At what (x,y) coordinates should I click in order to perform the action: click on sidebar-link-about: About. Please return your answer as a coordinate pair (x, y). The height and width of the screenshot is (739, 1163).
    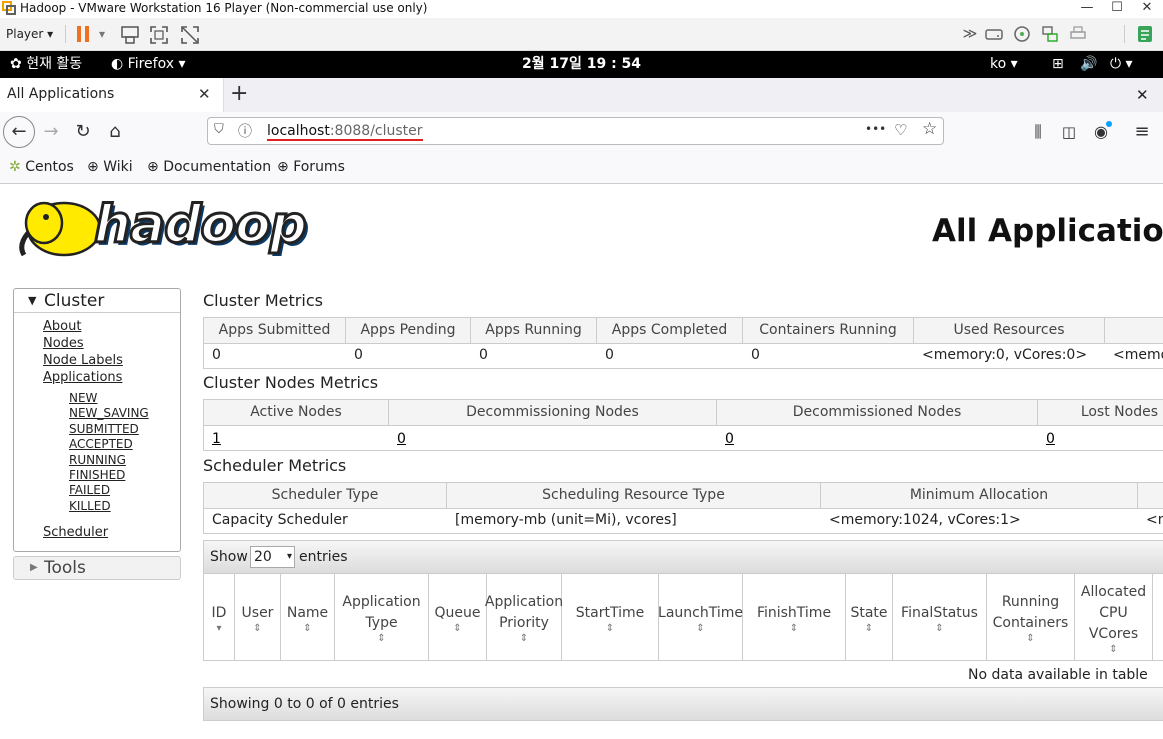
    Looking at the image, I should click on (83, 326).